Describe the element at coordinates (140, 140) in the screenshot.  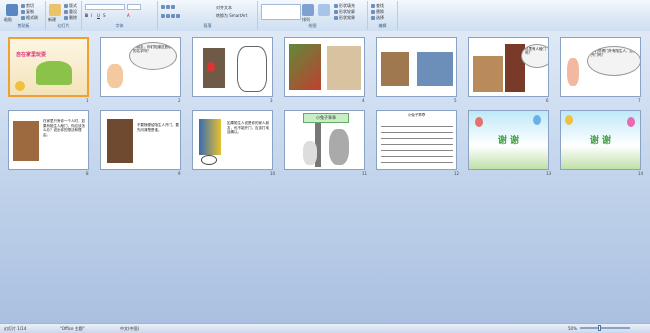
I see `slide-thumb-9: 不要随便给陌生人开门，要先问清楚是谁。` at that location.